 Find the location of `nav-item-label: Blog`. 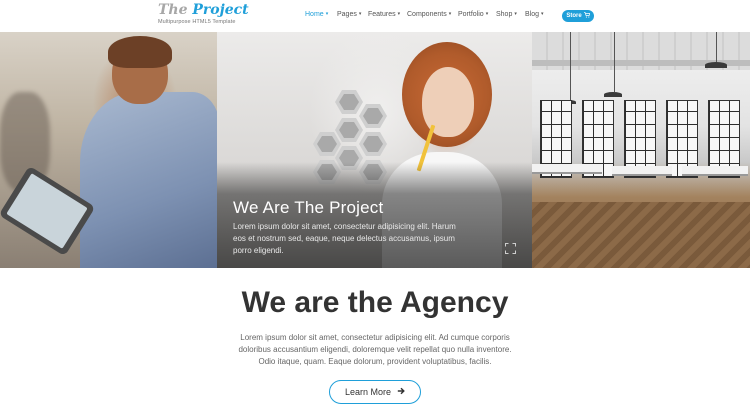

nav-item-label: Blog is located at coordinates (532, 14).